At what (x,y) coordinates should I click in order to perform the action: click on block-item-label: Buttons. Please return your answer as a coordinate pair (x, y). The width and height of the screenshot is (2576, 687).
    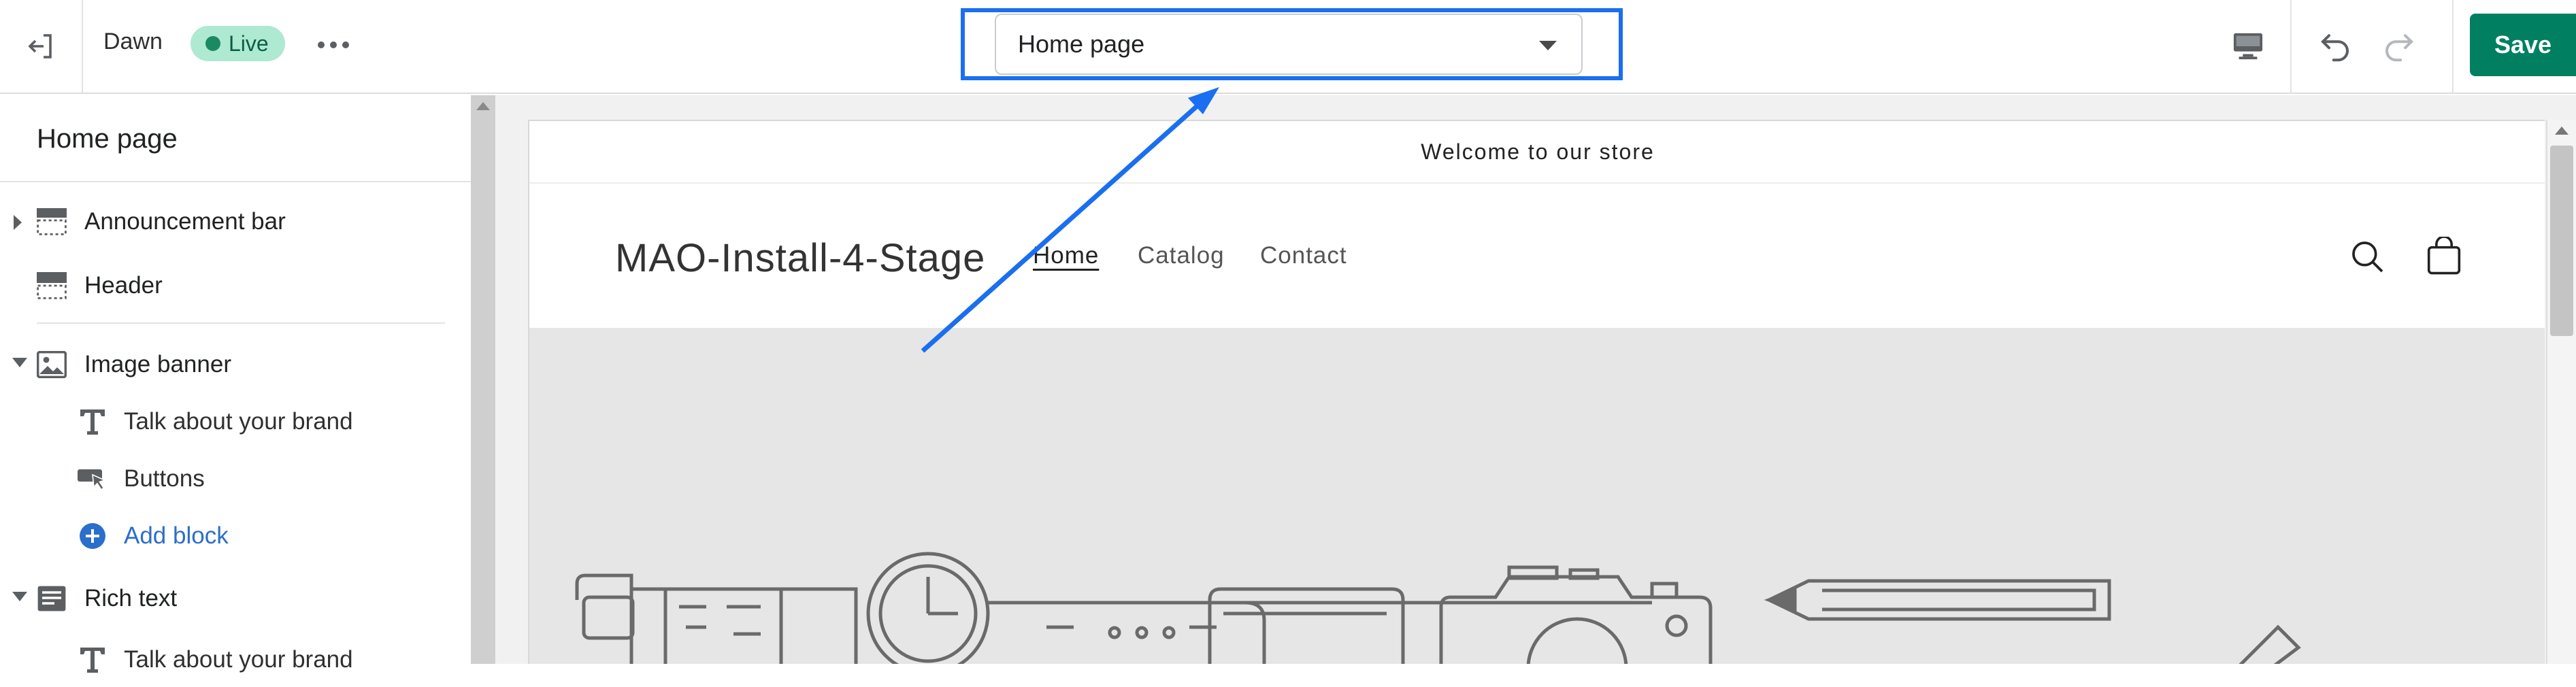
    Looking at the image, I should click on (165, 479).